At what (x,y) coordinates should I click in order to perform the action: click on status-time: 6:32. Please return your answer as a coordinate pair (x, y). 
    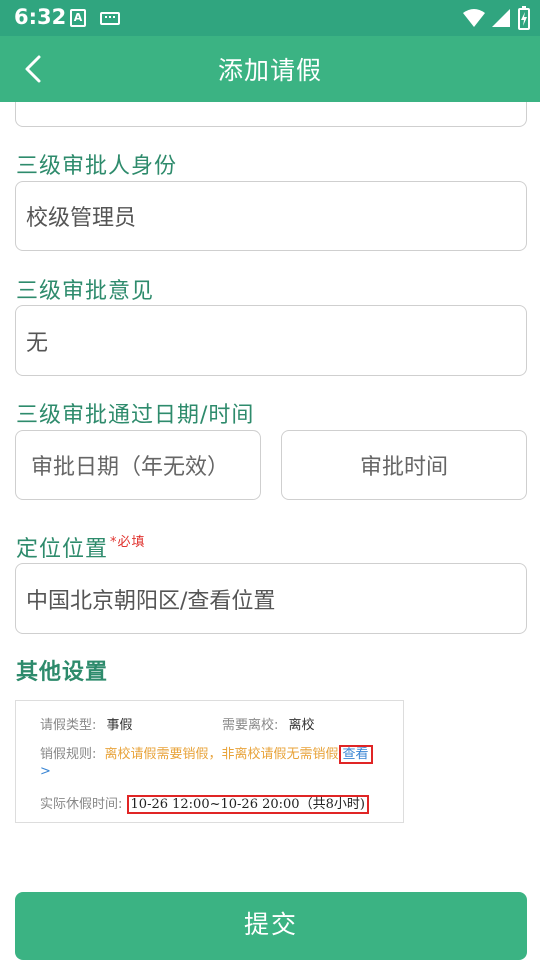
    Looking at the image, I should click on (40, 17).